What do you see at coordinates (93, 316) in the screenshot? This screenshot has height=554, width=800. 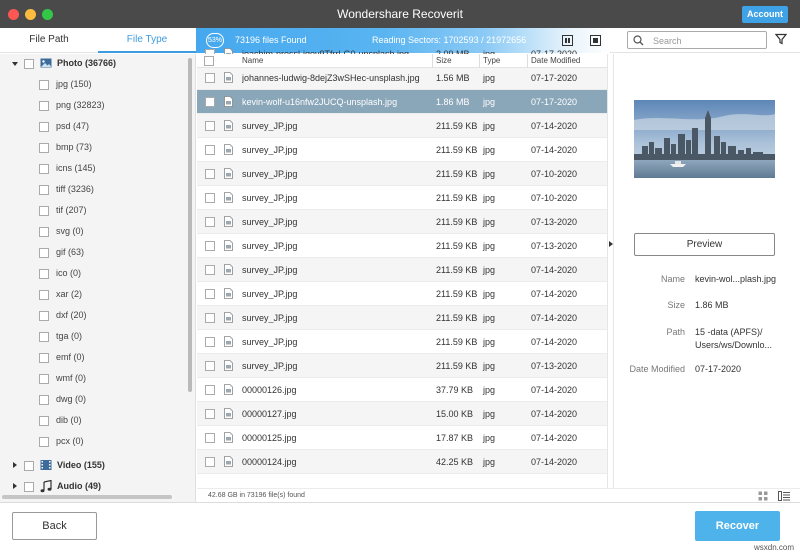 I see `tree-subitem: dxf (20)` at bounding box center [93, 316].